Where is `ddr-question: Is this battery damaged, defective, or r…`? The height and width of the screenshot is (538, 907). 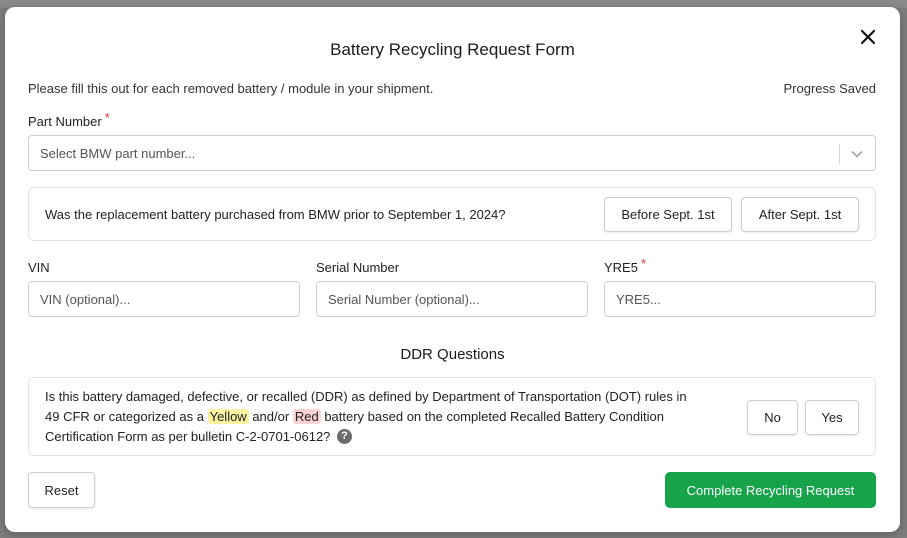 ddr-question: Is this battery damaged, defective, or r… is located at coordinates (395, 417).